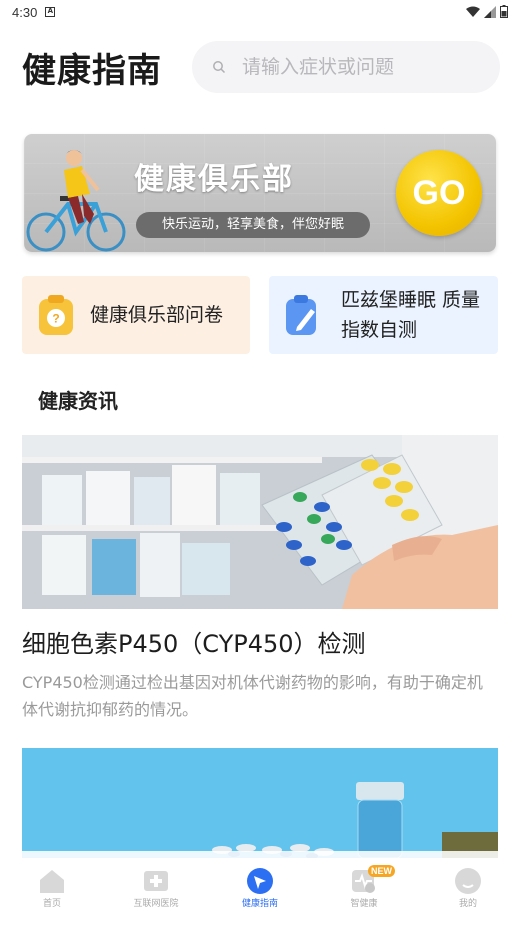  I want to click on status-icons, so click(487, 11).